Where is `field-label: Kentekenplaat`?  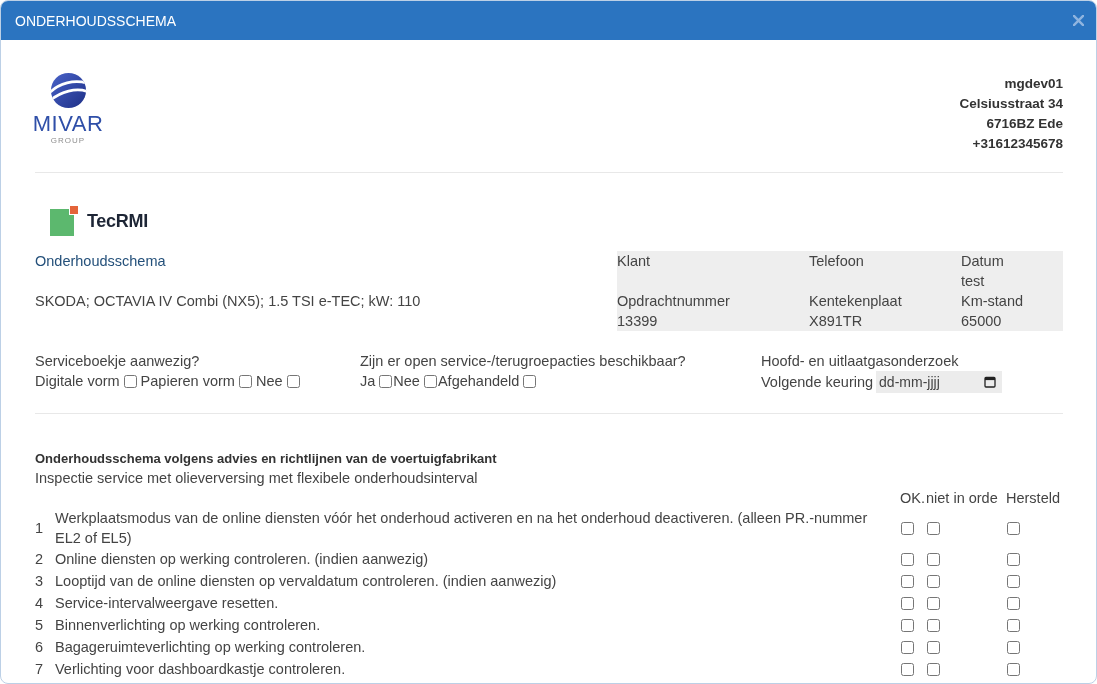
field-label: Kentekenplaat is located at coordinates (855, 301).